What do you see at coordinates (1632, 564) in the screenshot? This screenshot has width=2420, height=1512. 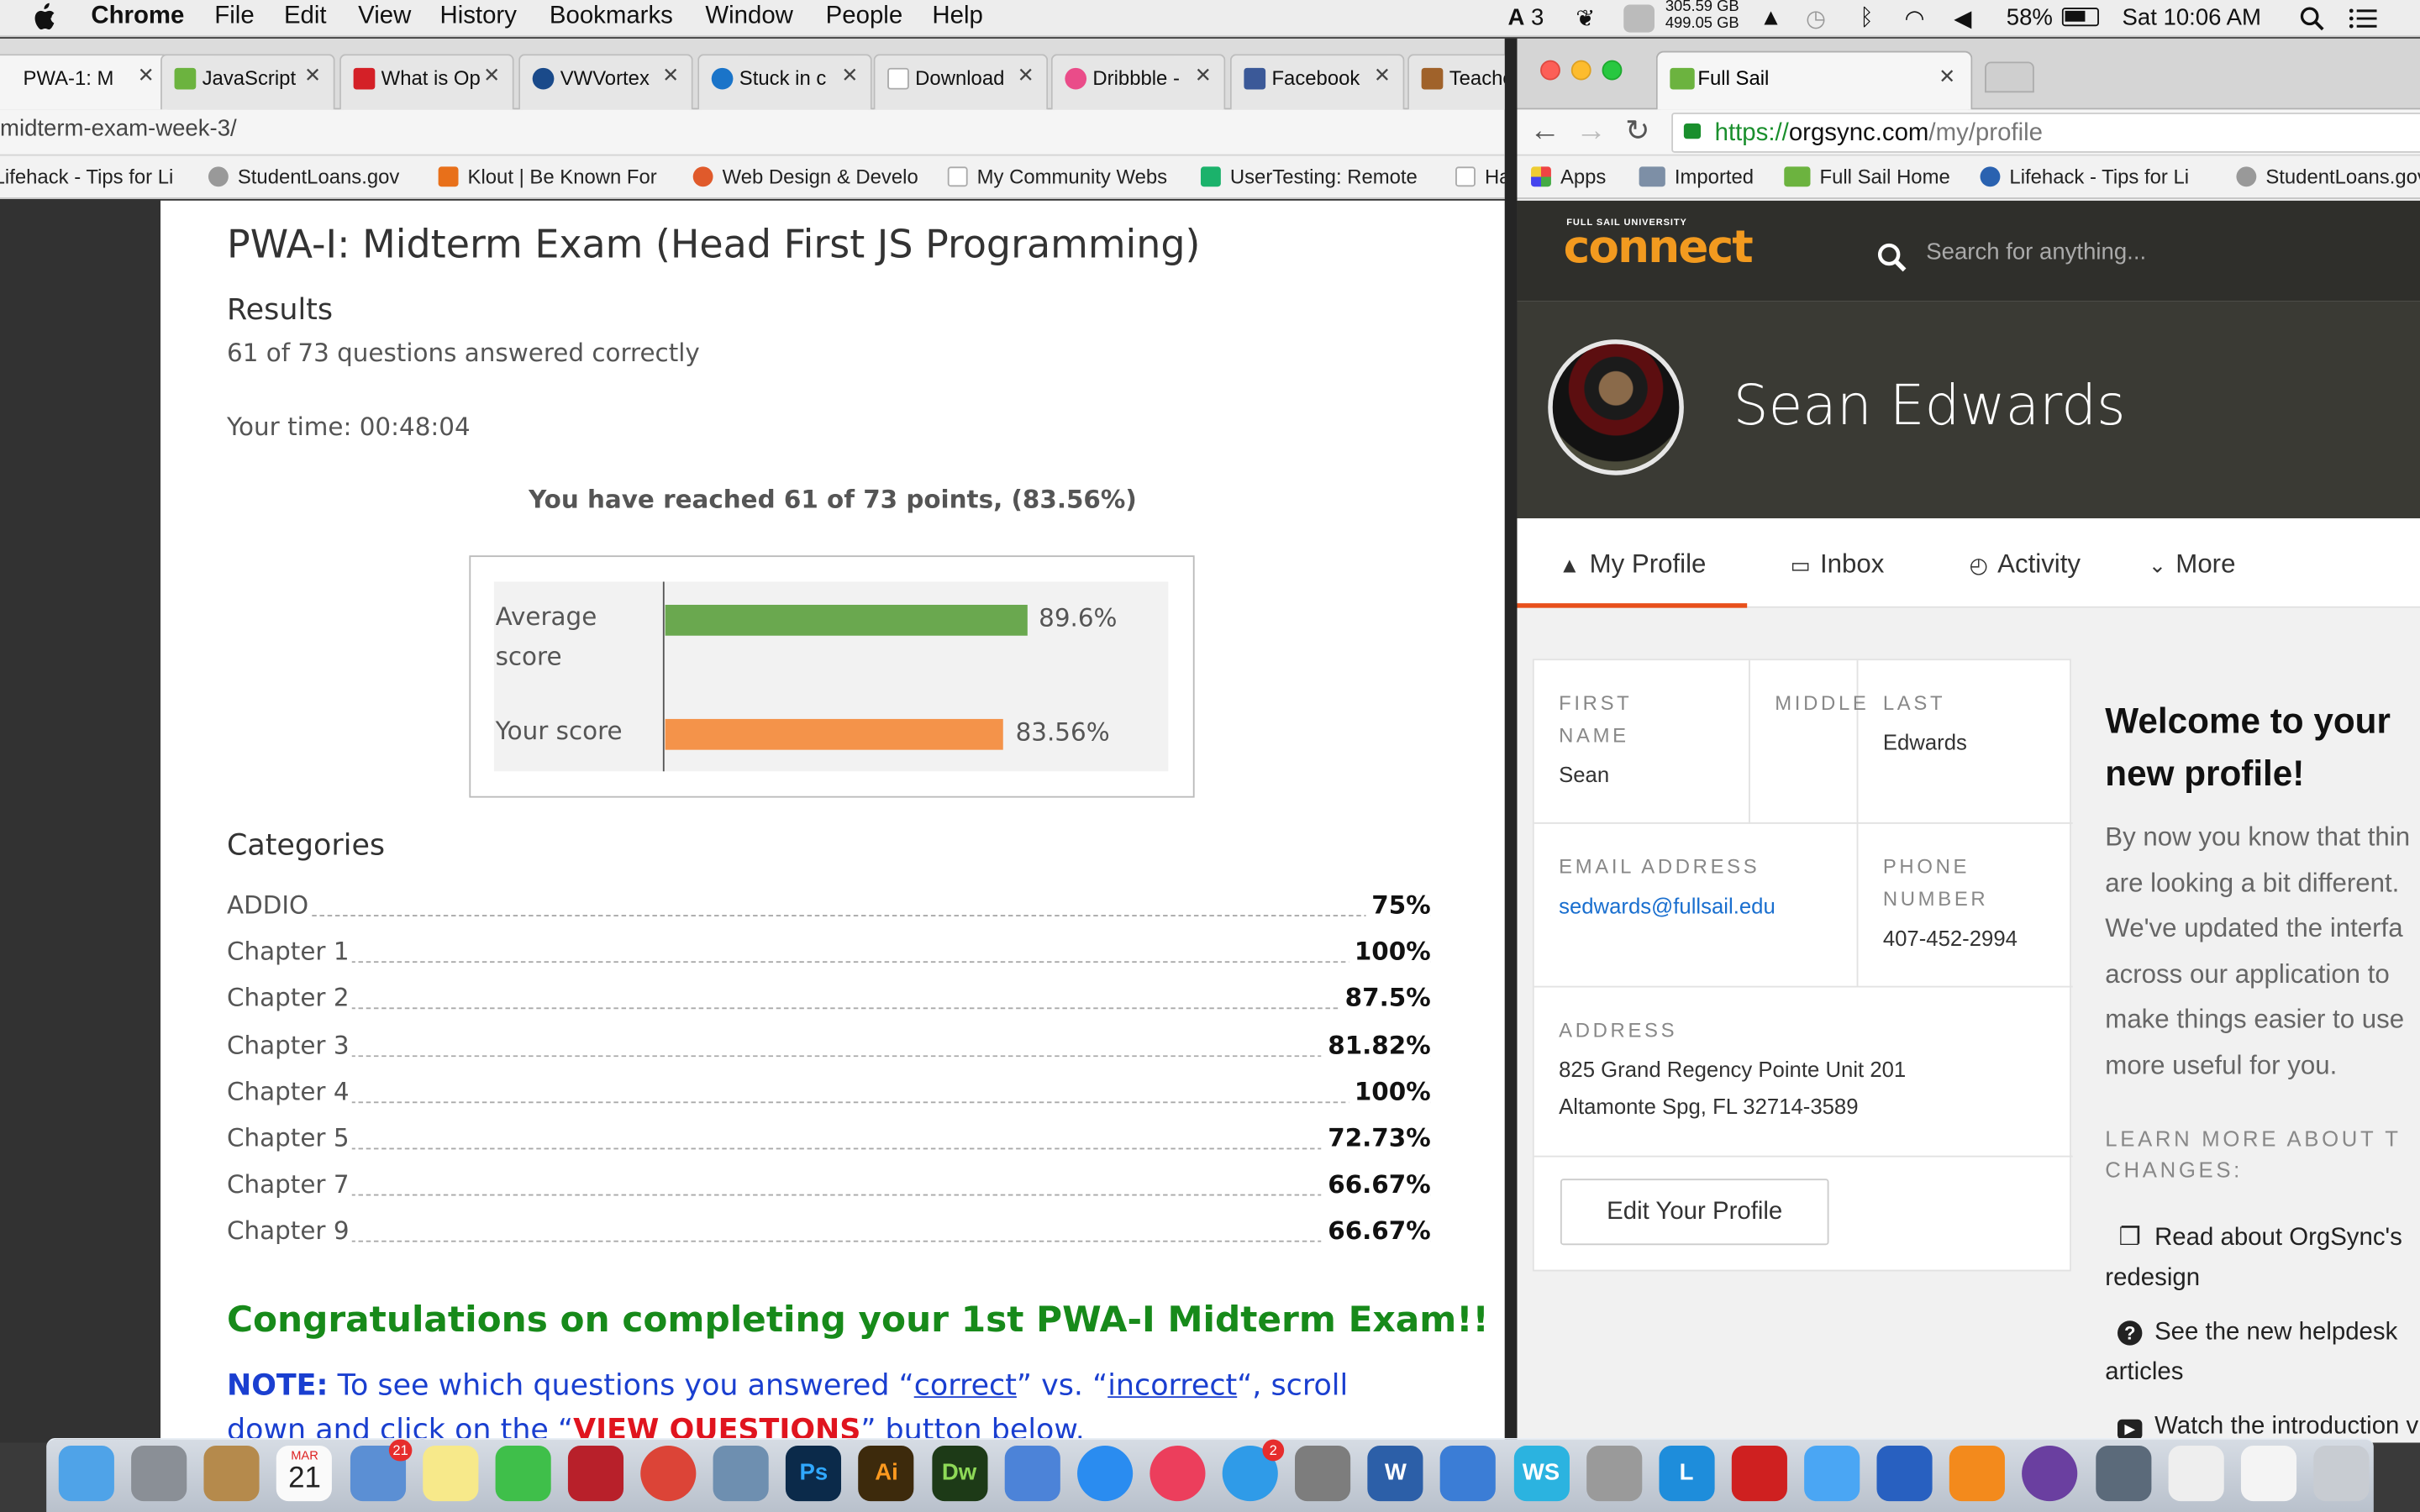 I see `tab-my-profile: ▲ My Profile` at bounding box center [1632, 564].